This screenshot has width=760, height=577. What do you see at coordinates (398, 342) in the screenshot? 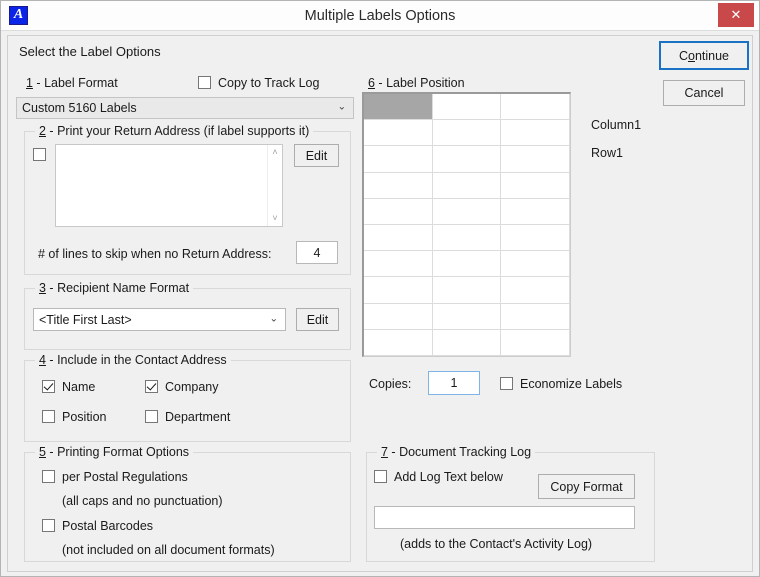
I see `label-cell-r10-c1` at bounding box center [398, 342].